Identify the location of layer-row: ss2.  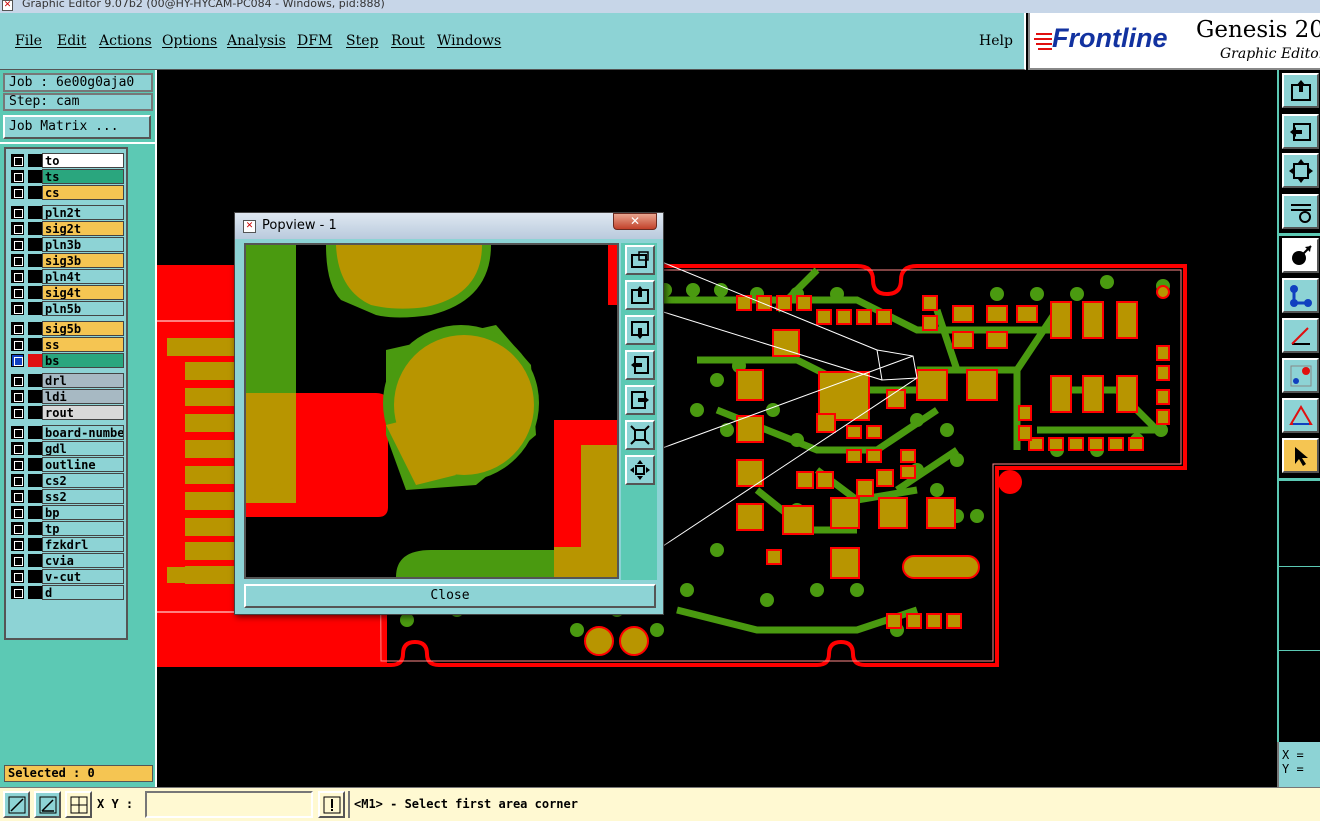
(67, 496).